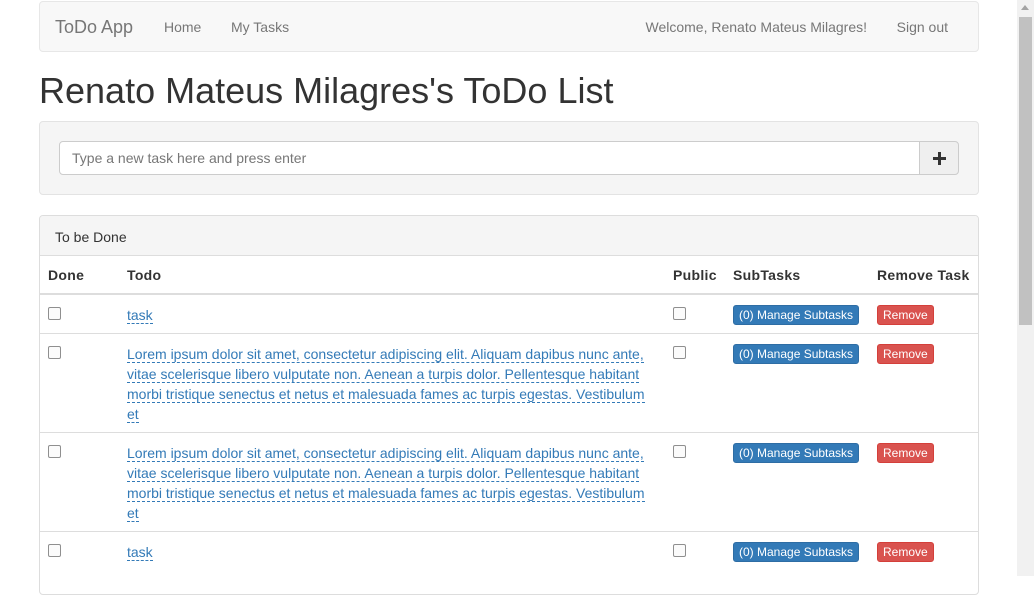  I want to click on plus-icon, so click(939, 158).